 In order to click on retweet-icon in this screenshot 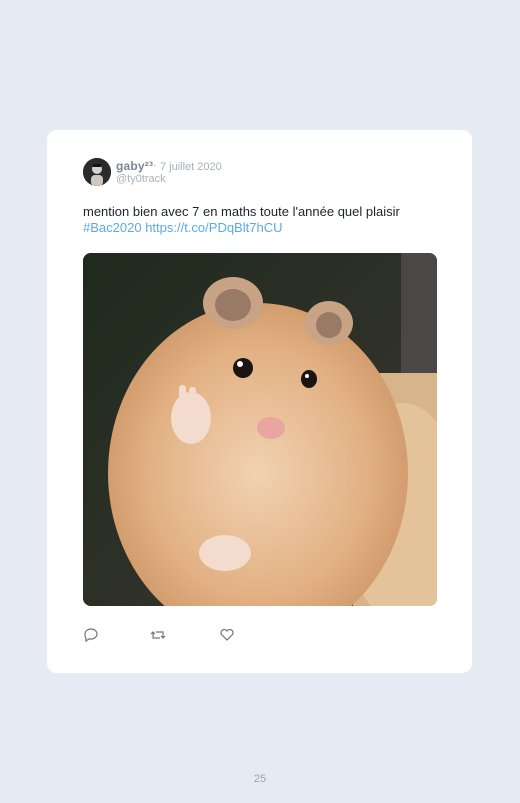, I will do `click(158, 635)`.